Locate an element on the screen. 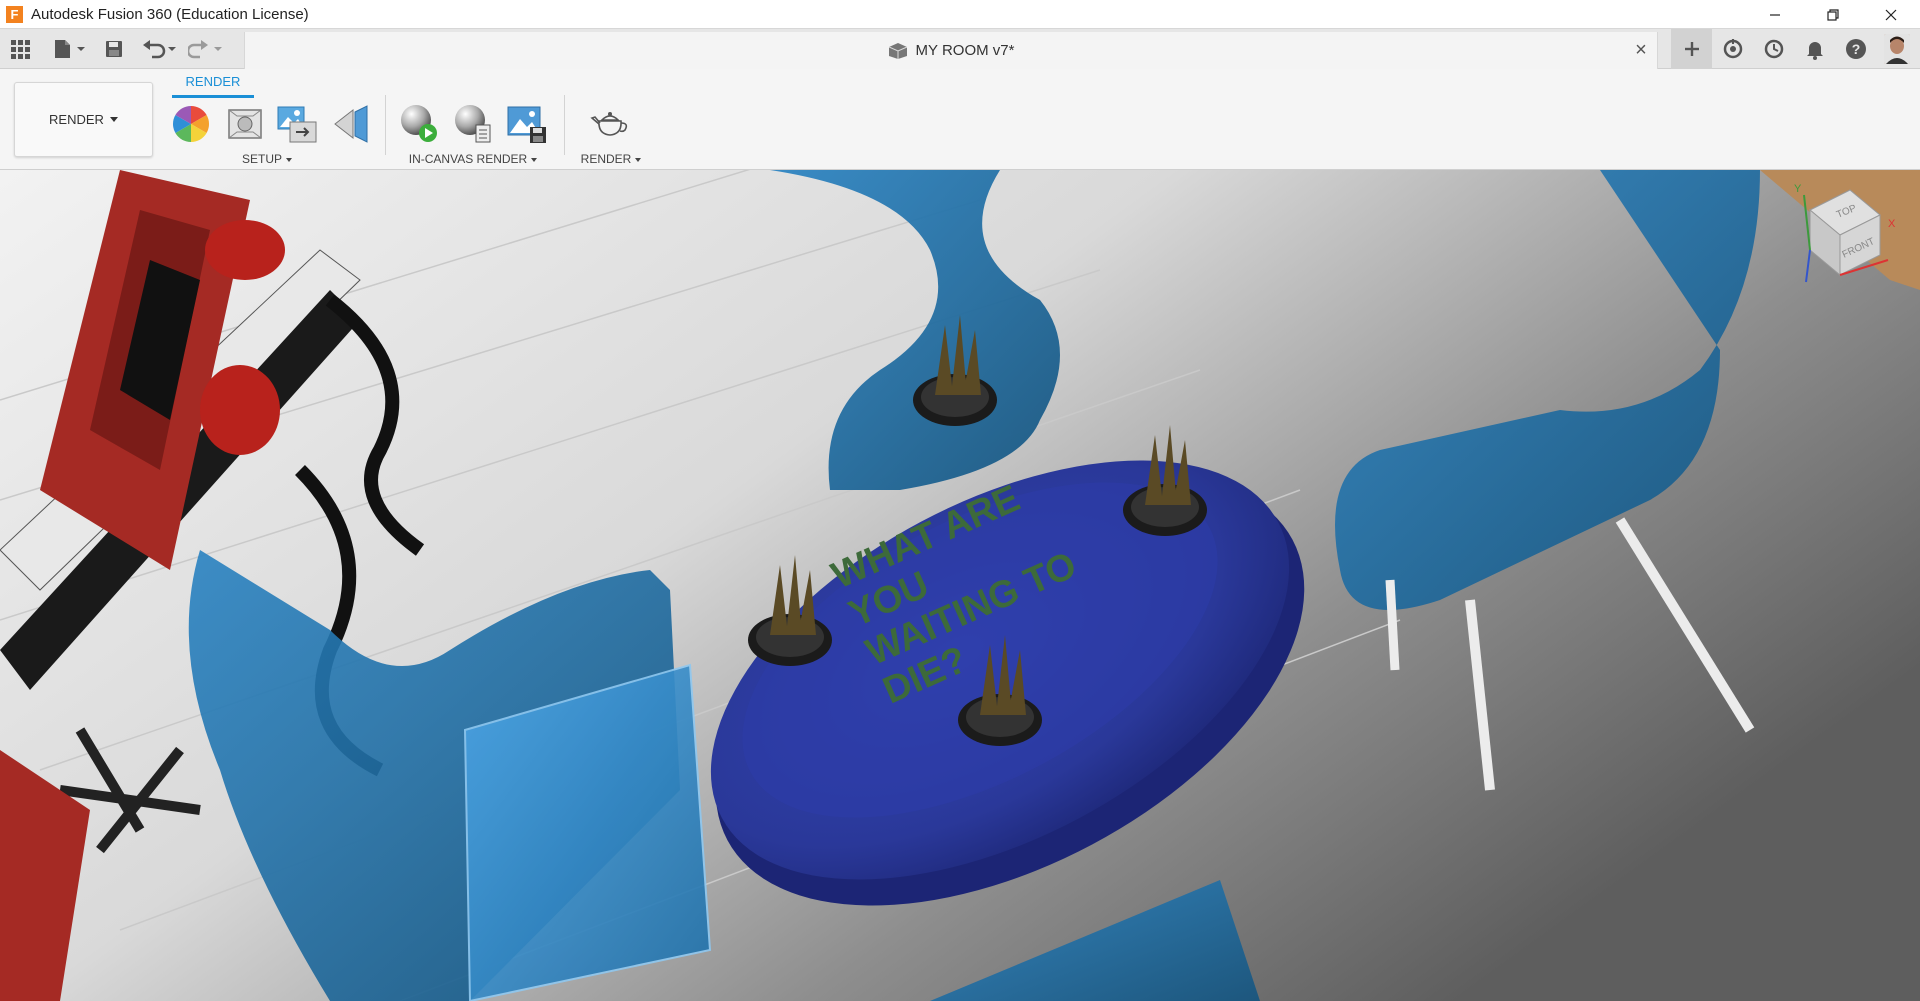 The image size is (1920, 1001). texture-map-icon is located at coordinates (297, 124).